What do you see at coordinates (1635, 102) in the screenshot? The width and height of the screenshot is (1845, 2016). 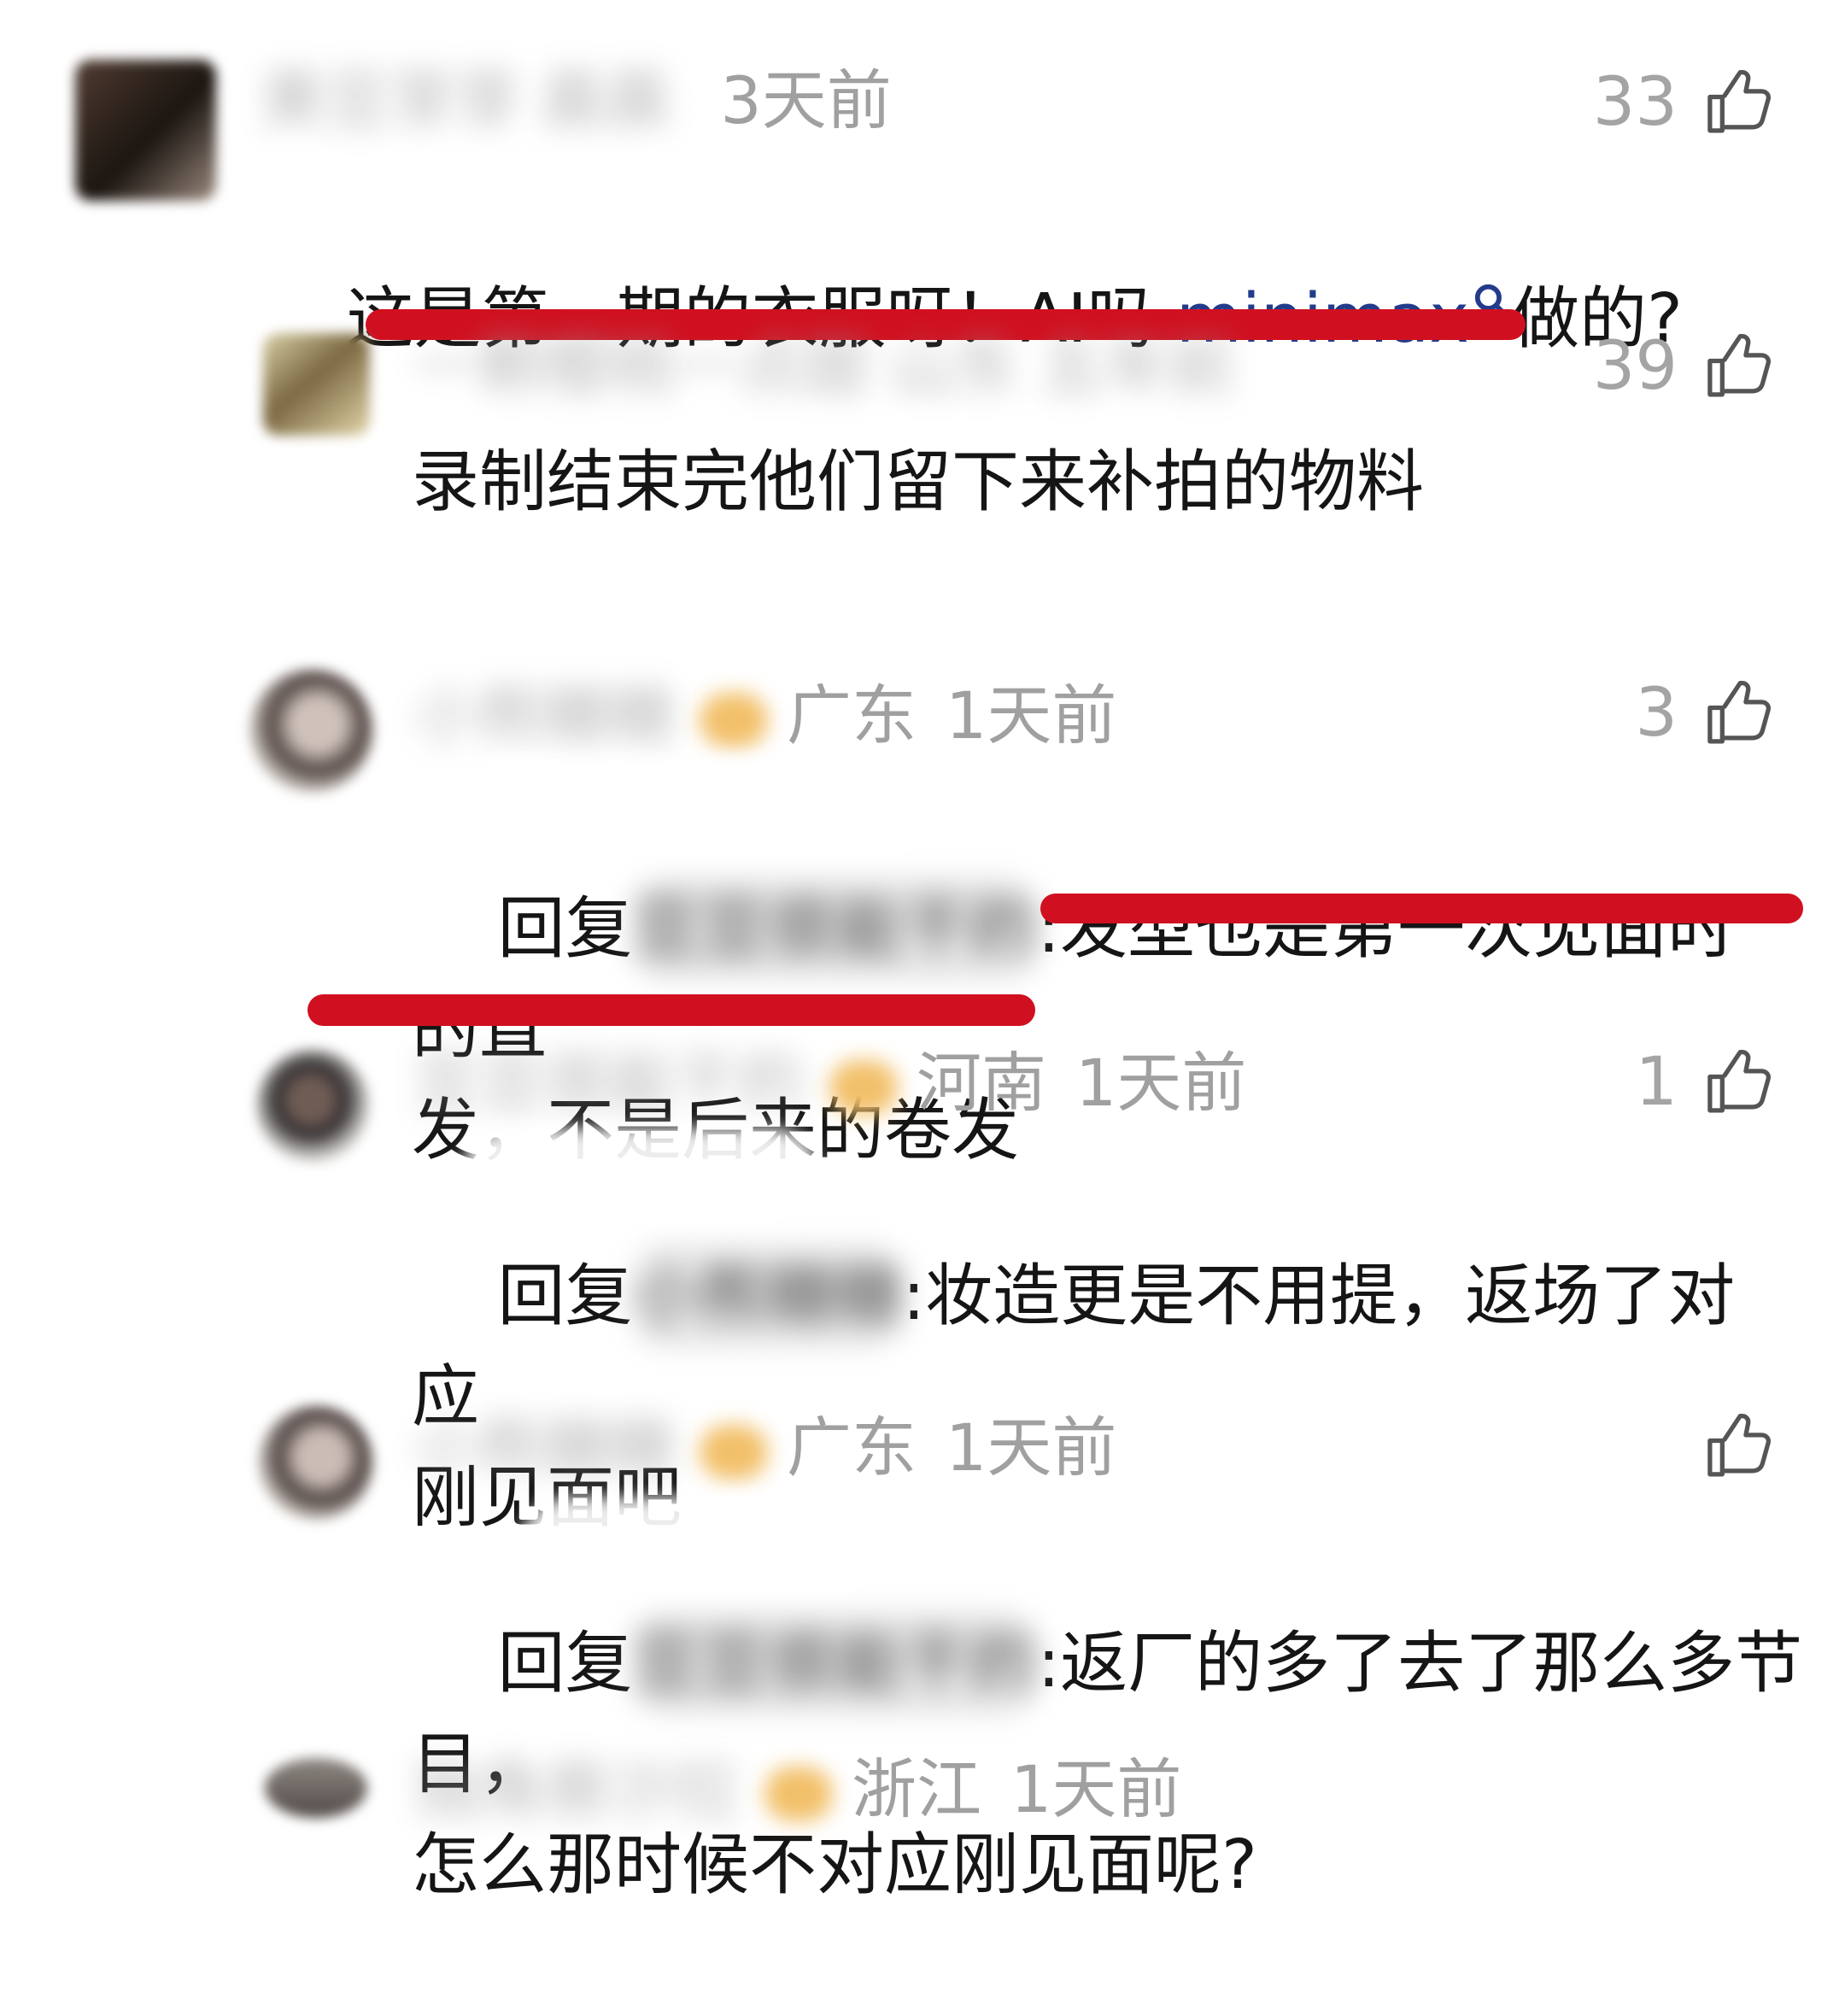 I see `like-count: 33` at bounding box center [1635, 102].